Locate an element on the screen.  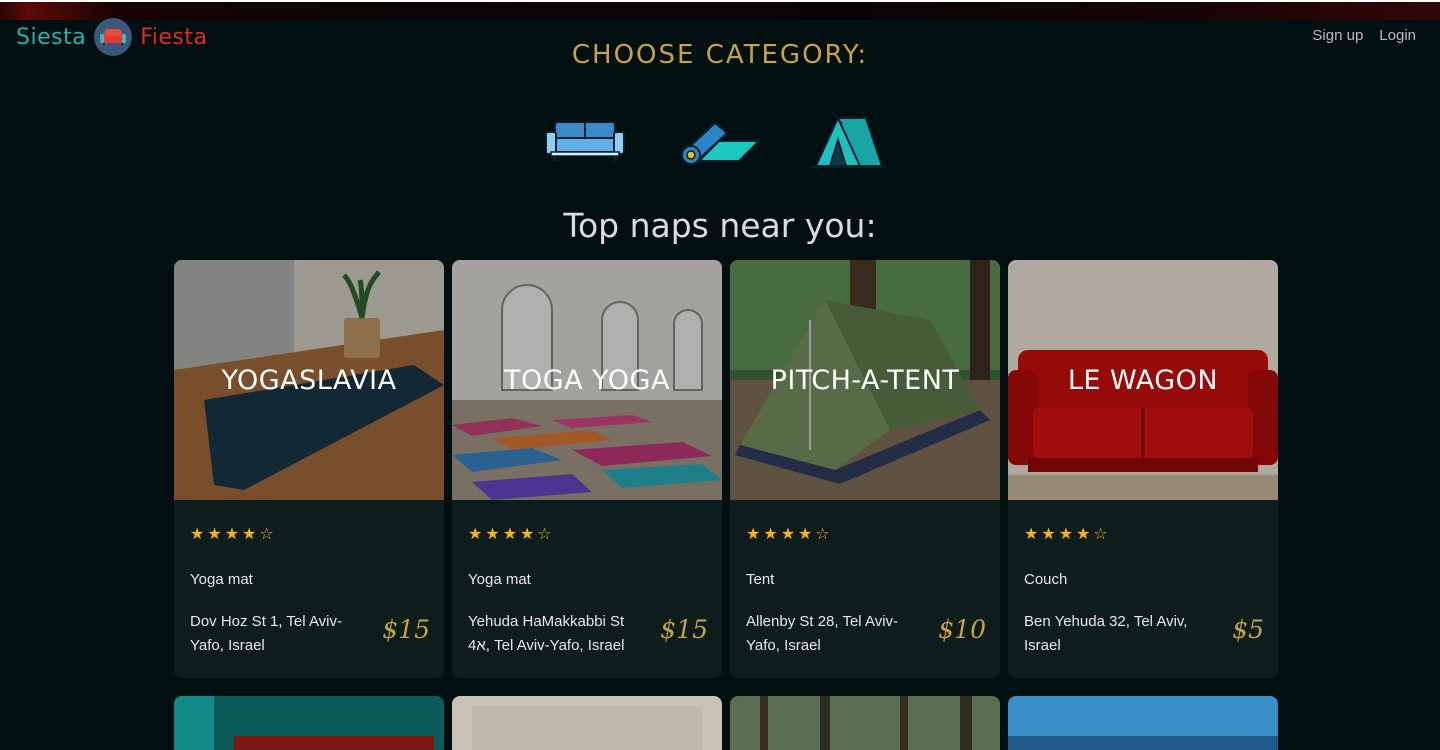
listing-title: Toga Yoga is located at coordinates (587, 380).